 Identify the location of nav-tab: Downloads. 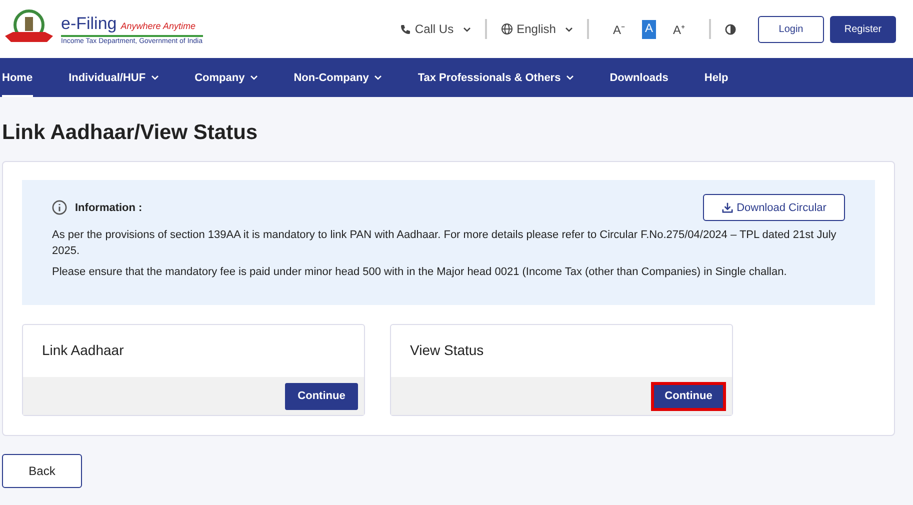
(639, 77).